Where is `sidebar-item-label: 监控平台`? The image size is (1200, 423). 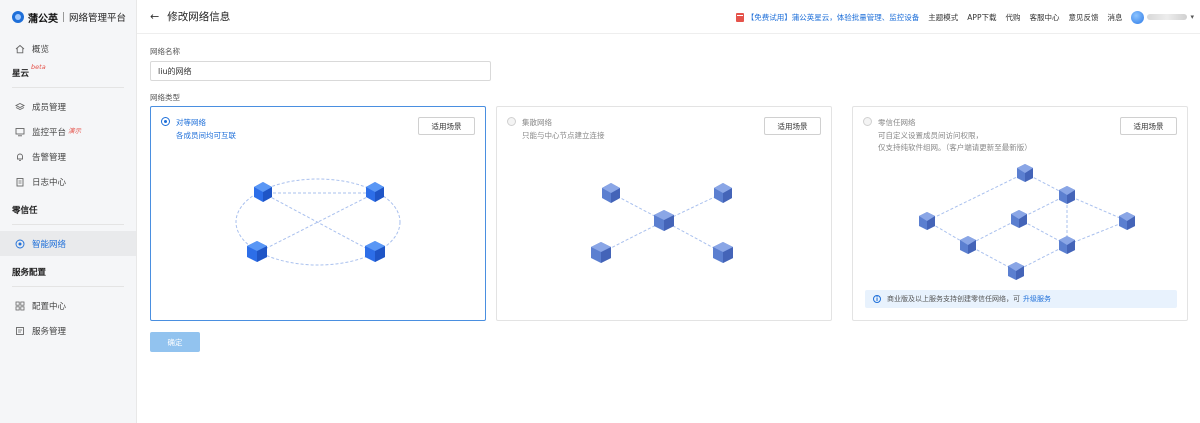 sidebar-item-label: 监控平台 is located at coordinates (49, 132).